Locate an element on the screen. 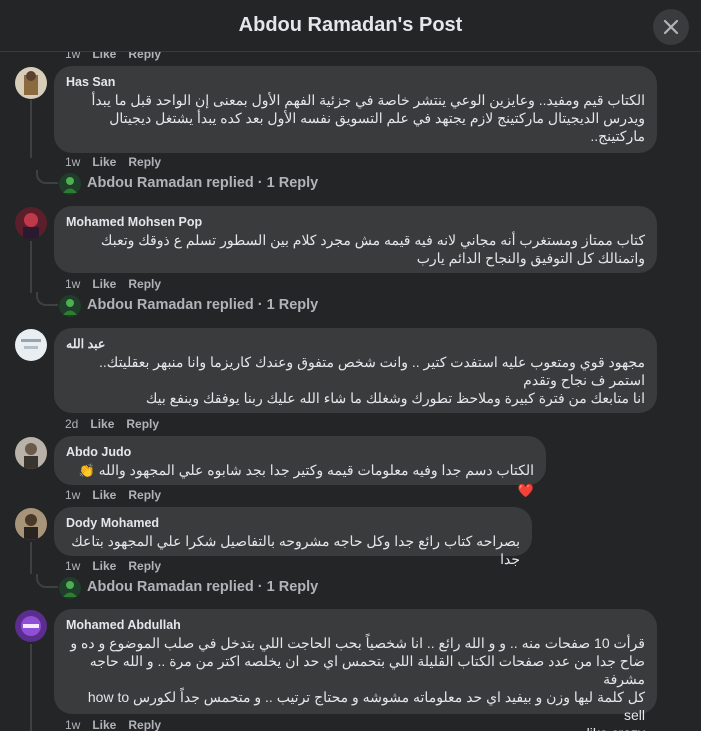 The image size is (701, 731). close-button is located at coordinates (671, 27).